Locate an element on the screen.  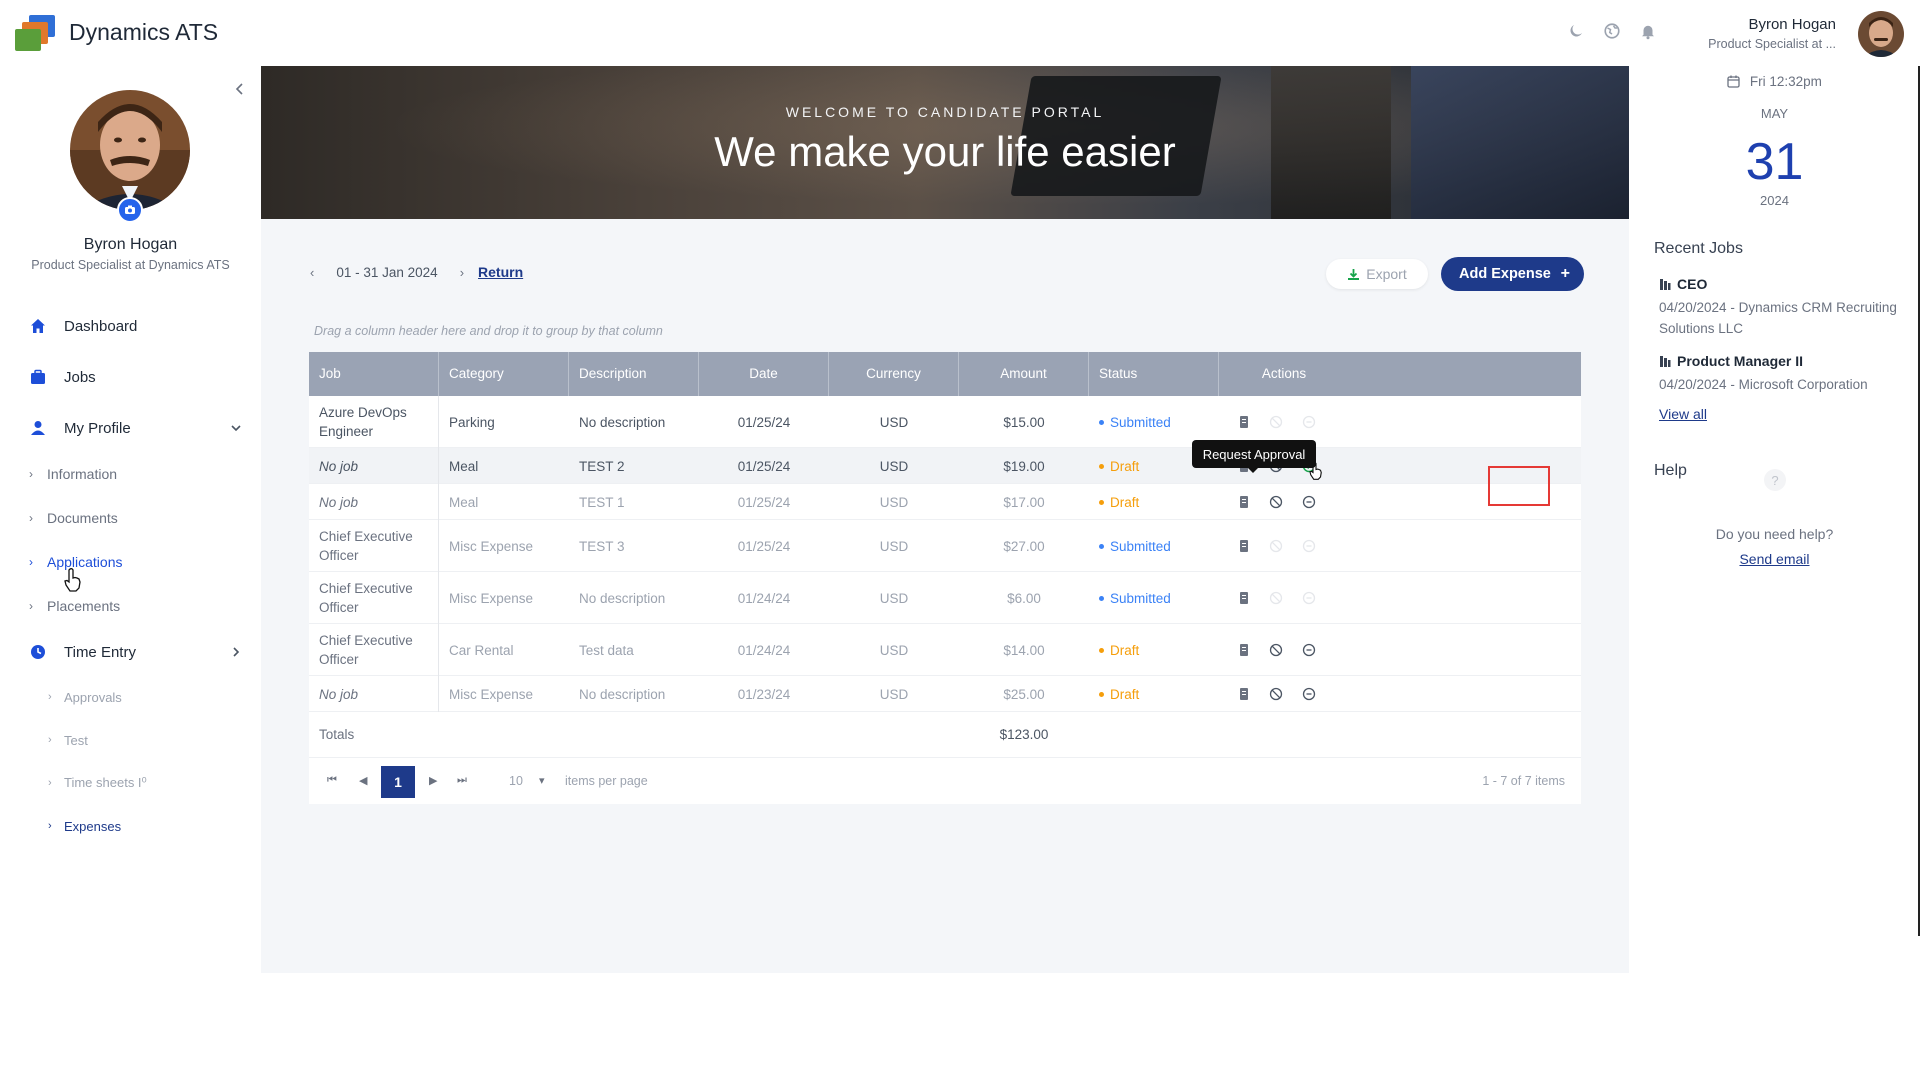
cell-job: Azure DevOps Engineer is located at coordinates (374, 422).